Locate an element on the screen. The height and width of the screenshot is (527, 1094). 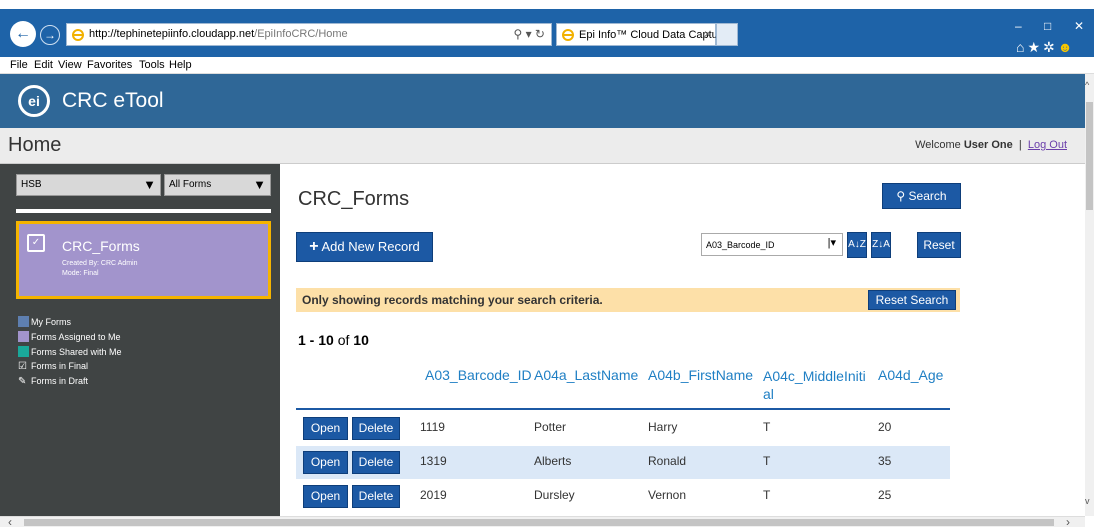
column-header-lastname: A04a_LastName is located at coordinates (586, 375).